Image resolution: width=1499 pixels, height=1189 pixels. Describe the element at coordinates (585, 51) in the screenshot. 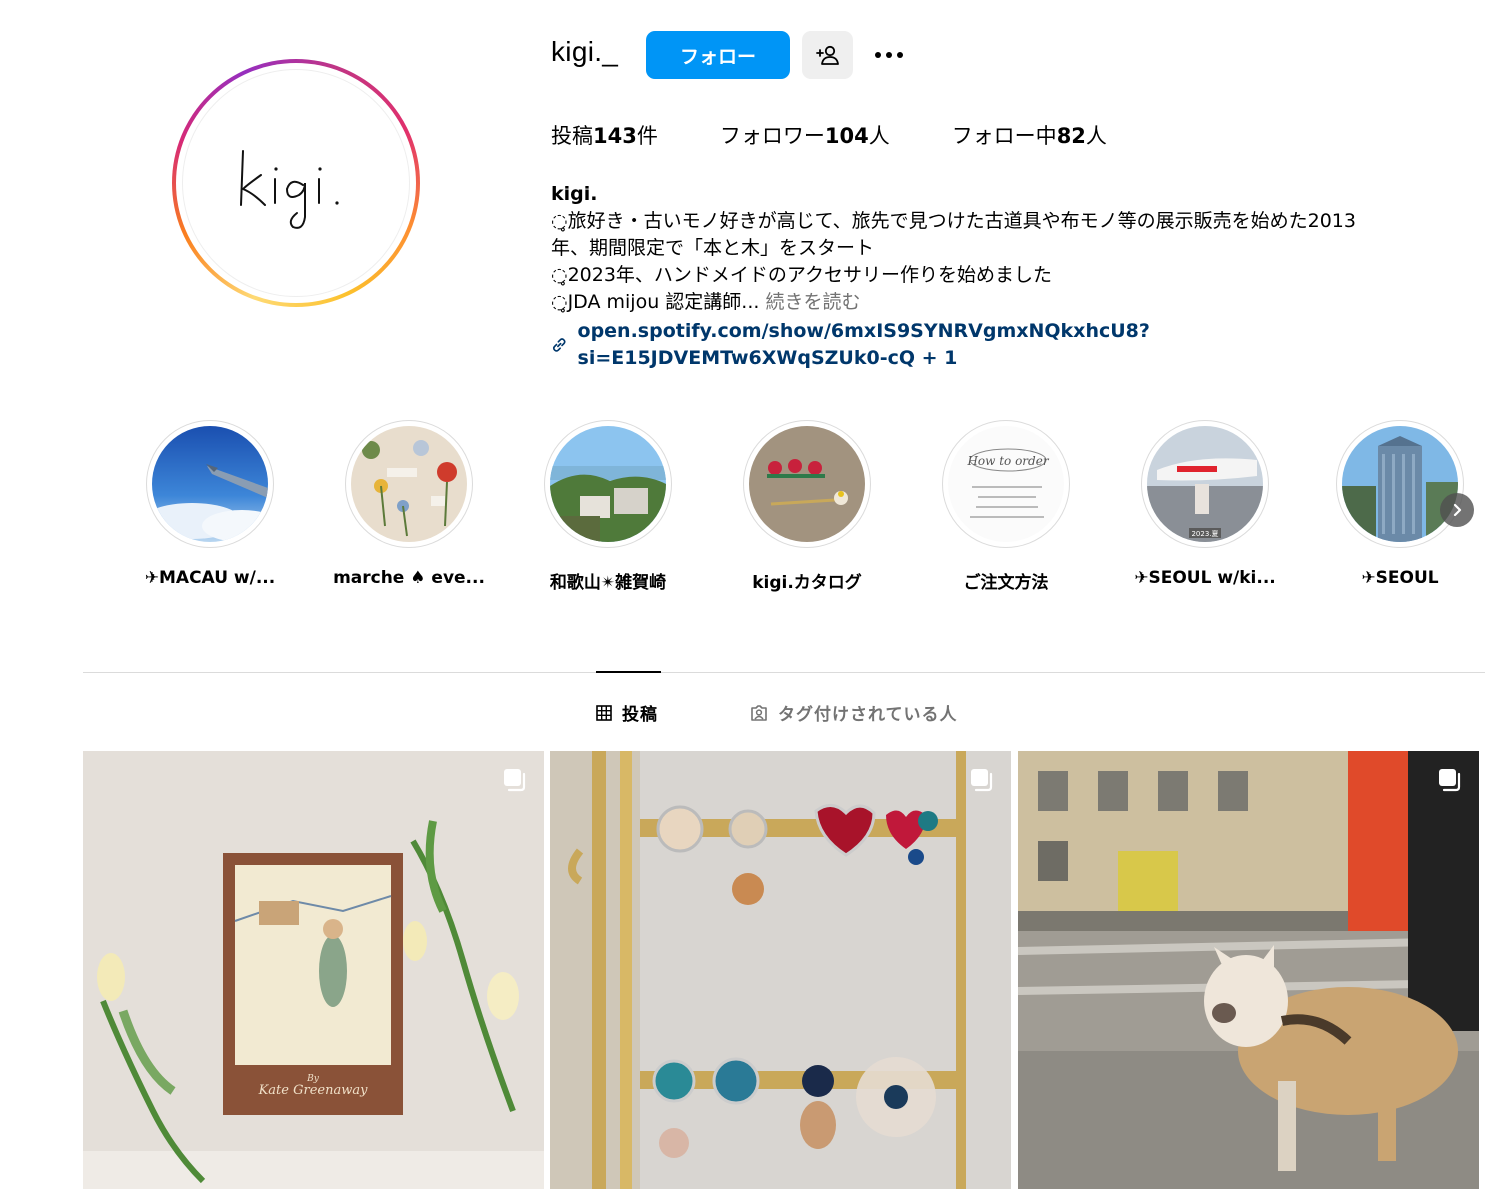

I see `profile-username: kigi._` at that location.